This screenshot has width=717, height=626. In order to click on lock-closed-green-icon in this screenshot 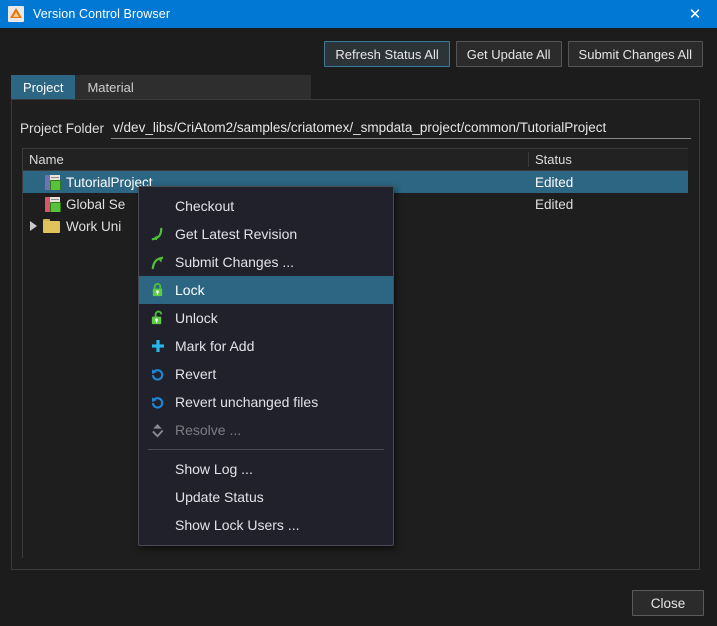, I will do `click(157, 290)`.